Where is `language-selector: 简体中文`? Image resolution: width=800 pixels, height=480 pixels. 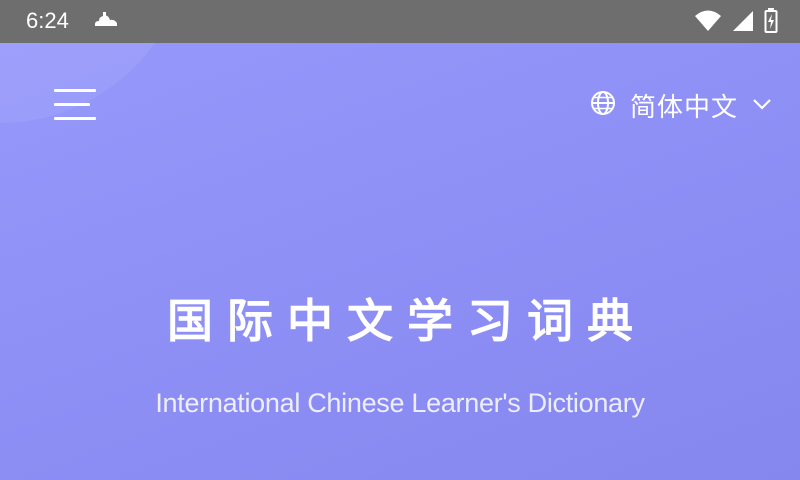 language-selector: 简体中文 is located at coordinates (681, 105).